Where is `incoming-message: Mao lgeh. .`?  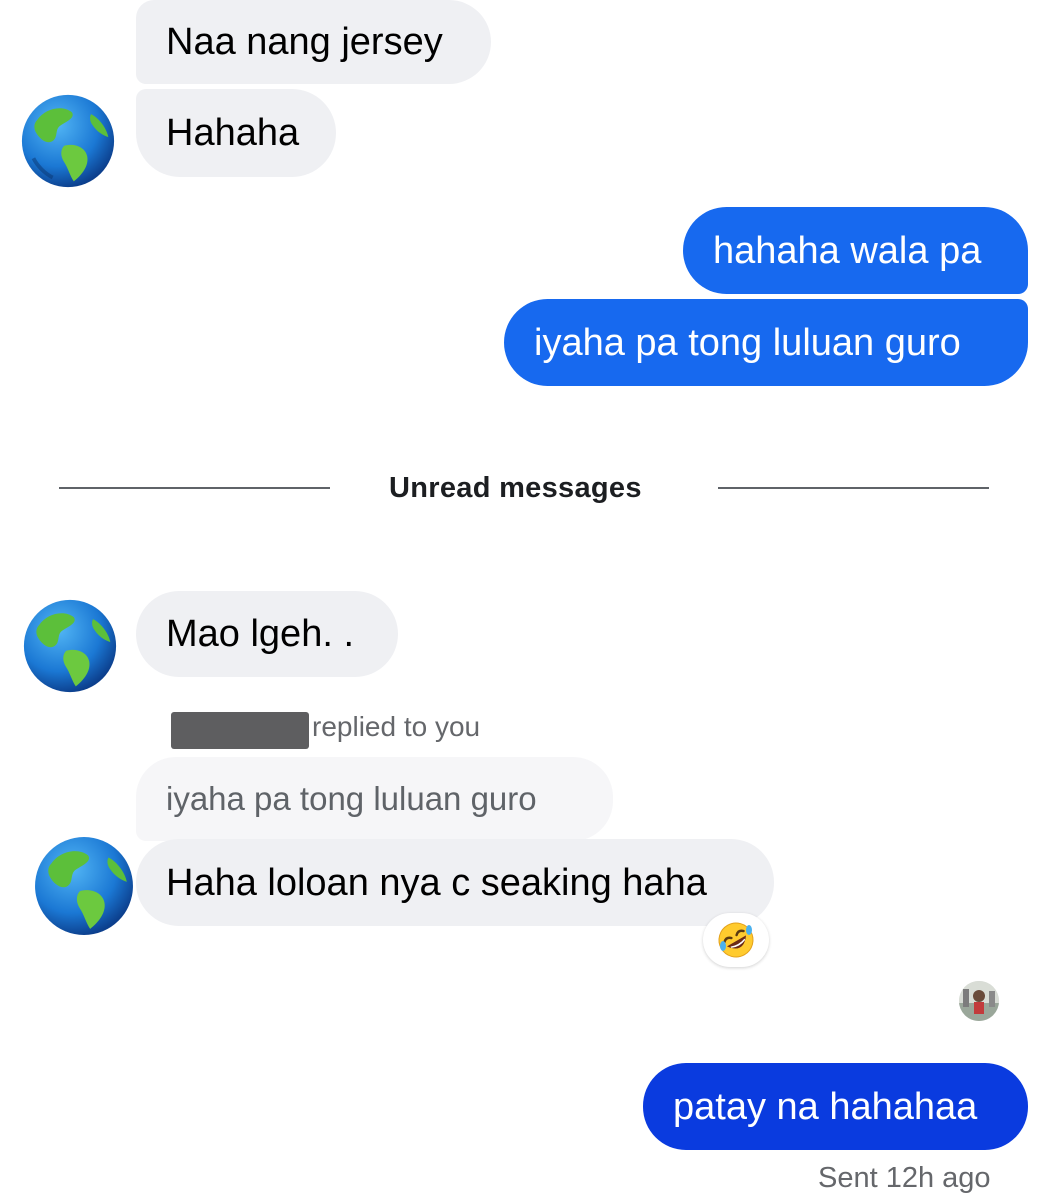
incoming-message: Mao lgeh. . is located at coordinates (267, 634).